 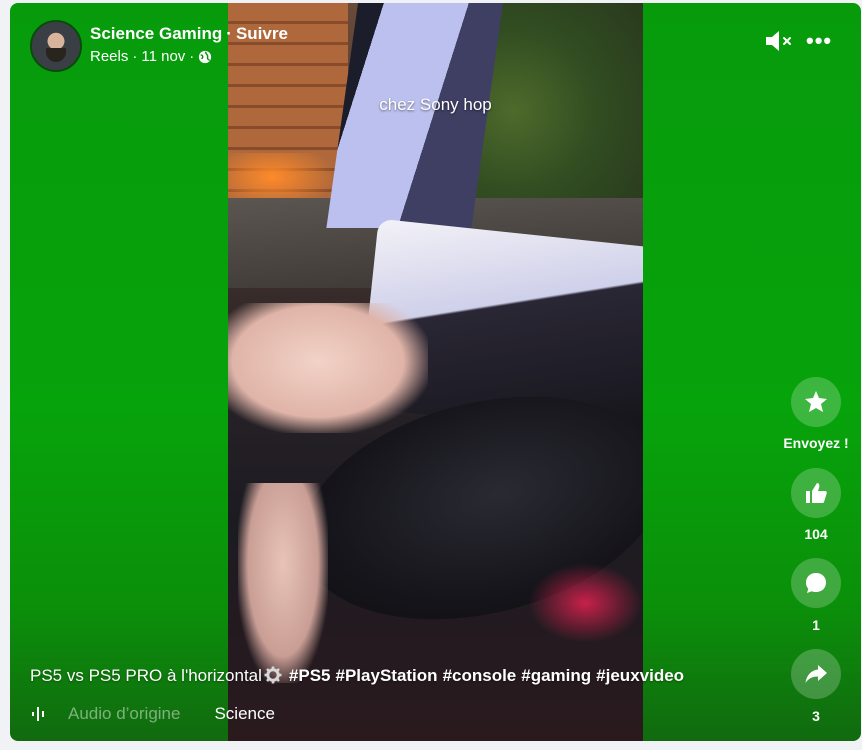 What do you see at coordinates (109, 56) in the screenshot?
I see `meta-reels: Reels` at bounding box center [109, 56].